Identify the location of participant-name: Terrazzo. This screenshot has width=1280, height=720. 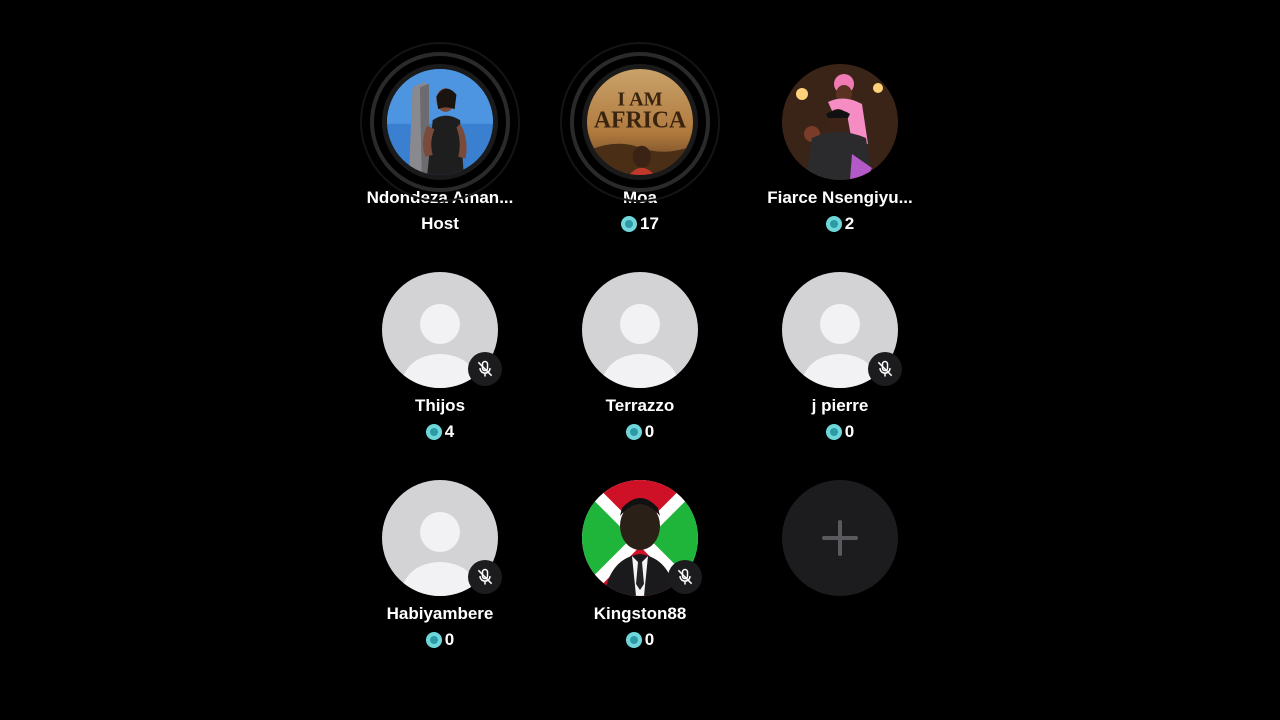
(640, 405).